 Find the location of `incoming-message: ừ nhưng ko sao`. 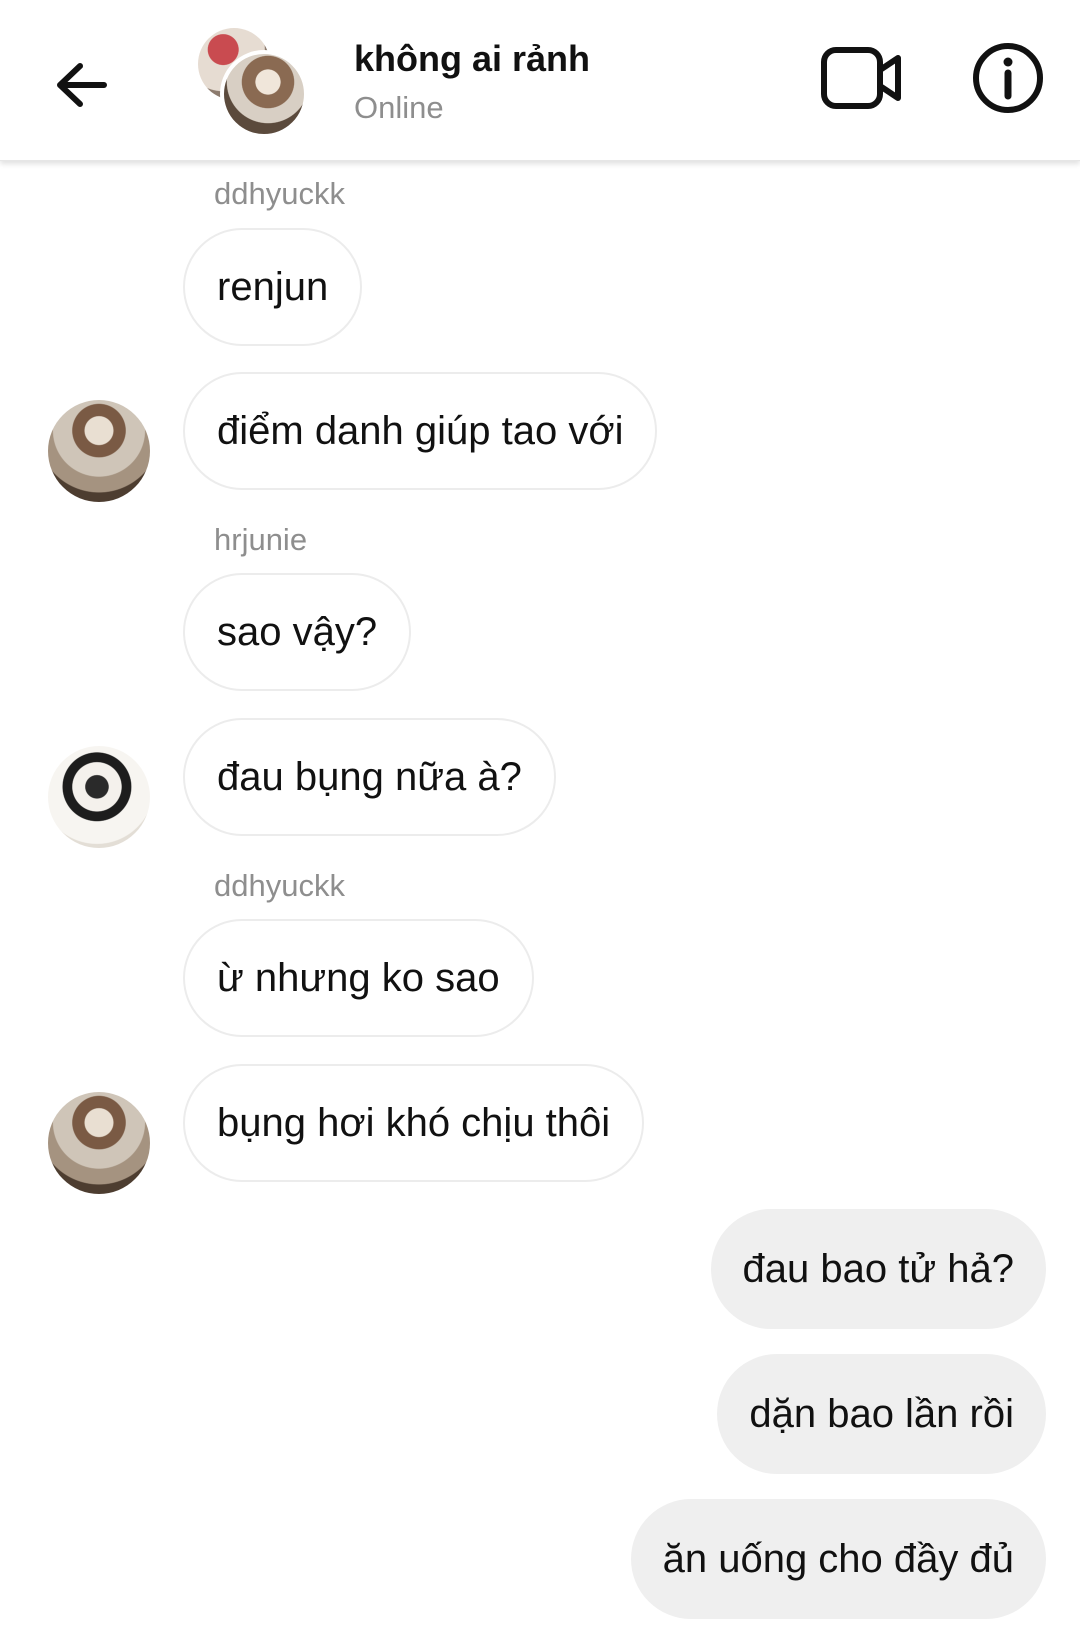

incoming-message: ừ nhưng ko sao is located at coordinates (358, 978).